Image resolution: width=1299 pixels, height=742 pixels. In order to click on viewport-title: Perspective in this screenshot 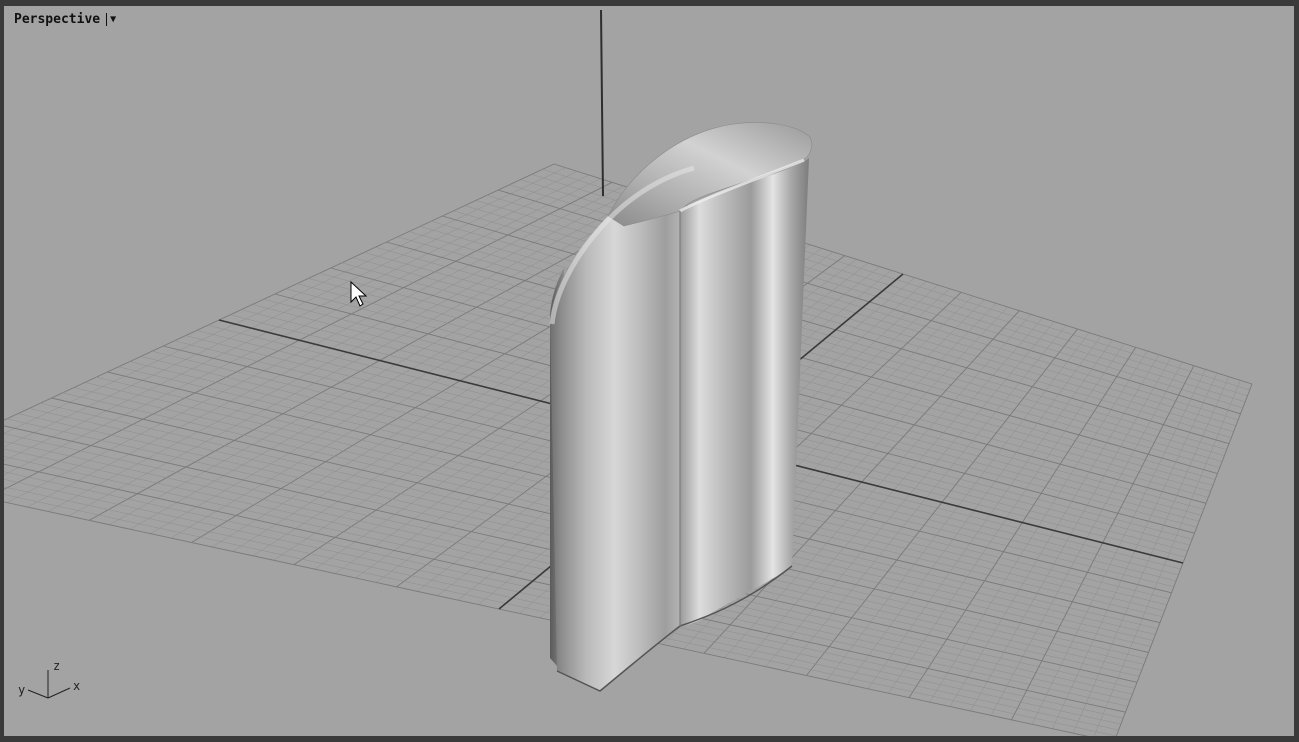, I will do `click(57, 19)`.